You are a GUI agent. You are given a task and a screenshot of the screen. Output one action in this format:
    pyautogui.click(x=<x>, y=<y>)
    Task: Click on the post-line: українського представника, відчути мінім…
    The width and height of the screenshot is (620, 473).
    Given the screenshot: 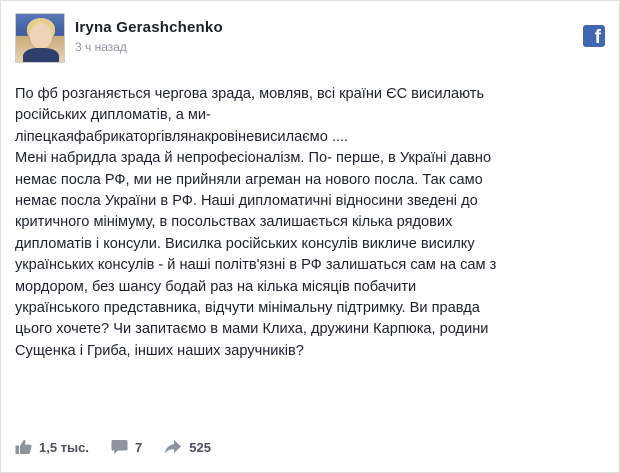 What is the action you would take?
    pyautogui.click(x=247, y=308)
    